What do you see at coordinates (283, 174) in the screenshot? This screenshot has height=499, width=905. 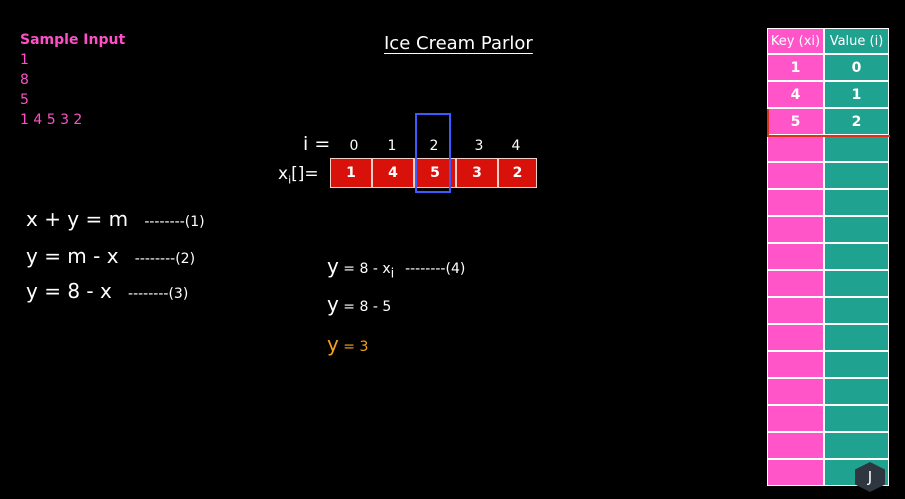 I see `array-label-x: x` at bounding box center [283, 174].